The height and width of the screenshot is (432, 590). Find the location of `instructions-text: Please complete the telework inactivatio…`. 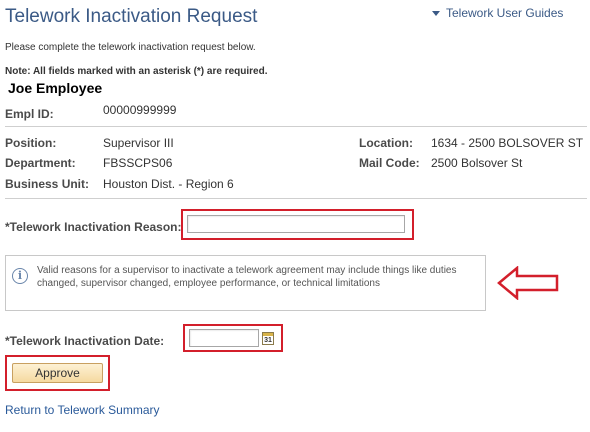

instructions-text: Please complete the telework inactivatio… is located at coordinates (130, 47).